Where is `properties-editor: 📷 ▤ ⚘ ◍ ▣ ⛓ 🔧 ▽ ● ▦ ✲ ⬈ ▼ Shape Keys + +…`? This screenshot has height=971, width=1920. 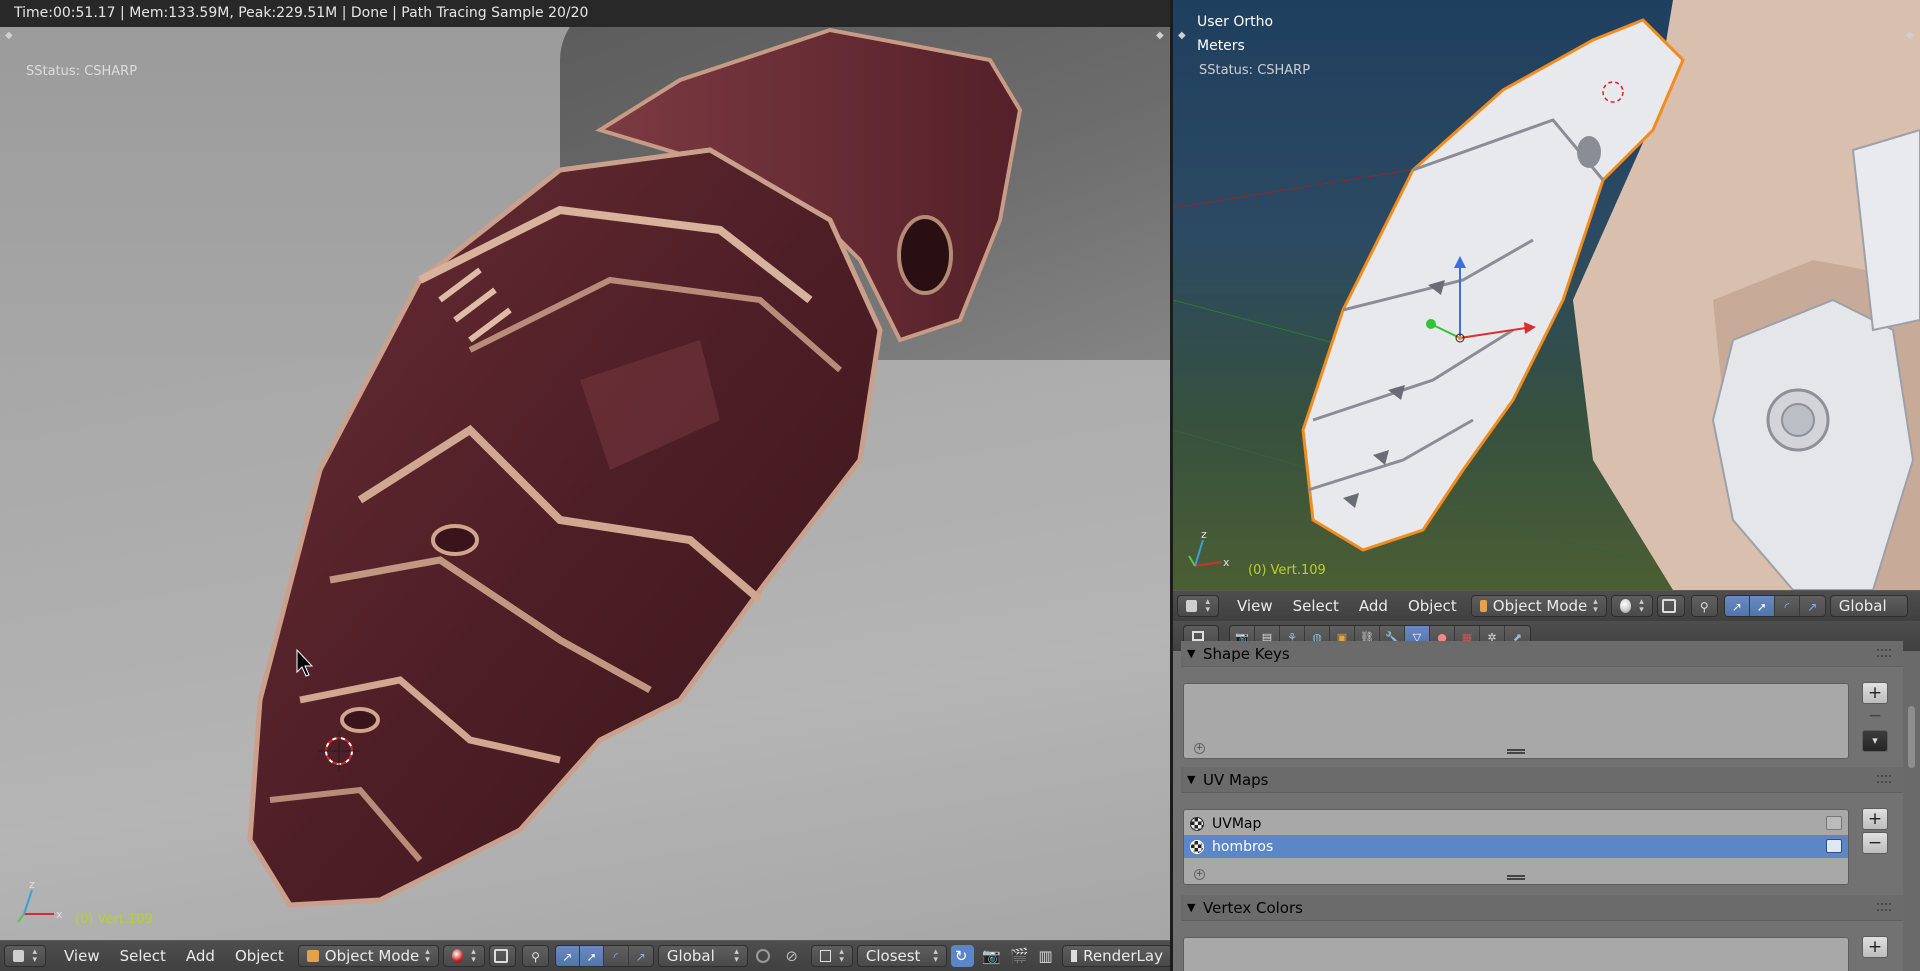
properties-editor: 📷 ▤ ⚘ ◍ ▣ ⛓ 🔧 ▽ ● ▦ ✲ ⬈ ▼ Shape Keys + +… is located at coordinates (1546, 796).